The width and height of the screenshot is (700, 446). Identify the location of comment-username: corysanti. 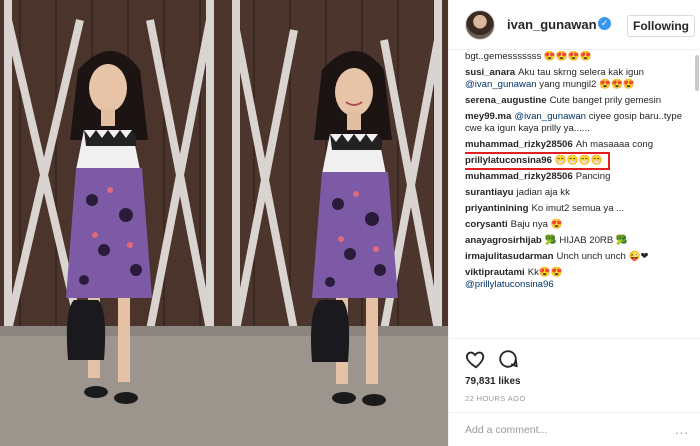
(486, 224).